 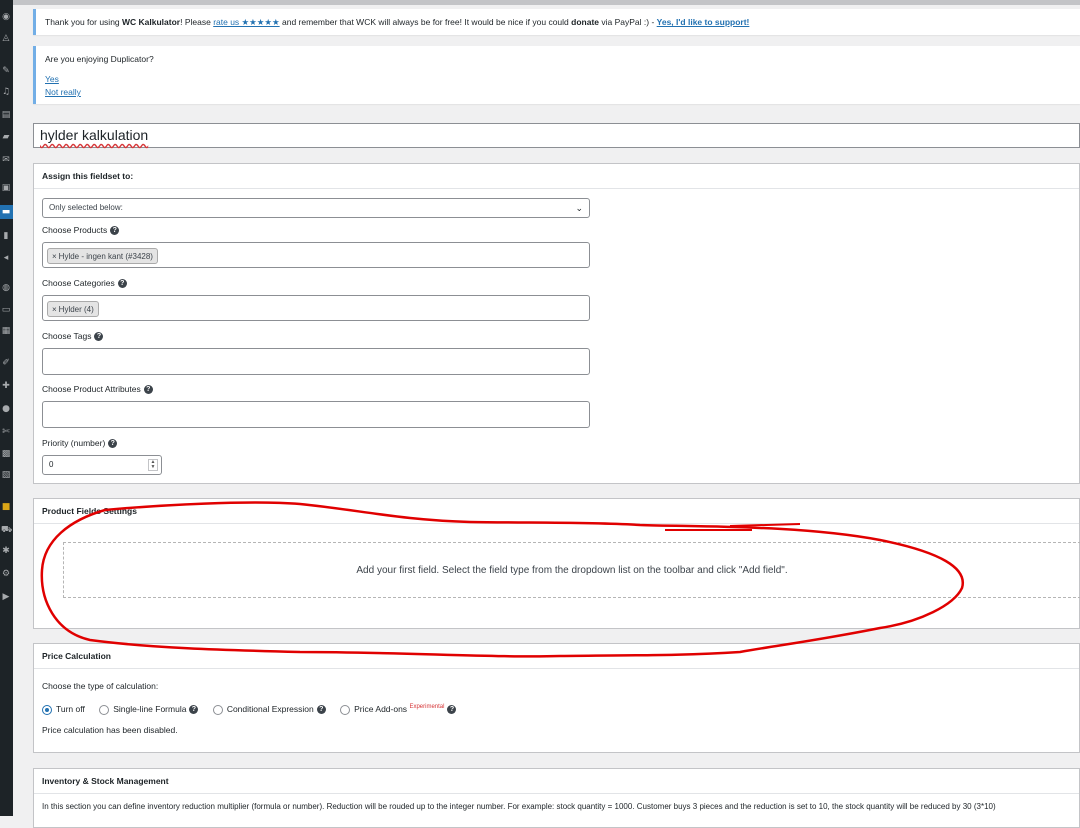 I want to click on duplicator-not-really-link: Not really, so click(x=63, y=92).